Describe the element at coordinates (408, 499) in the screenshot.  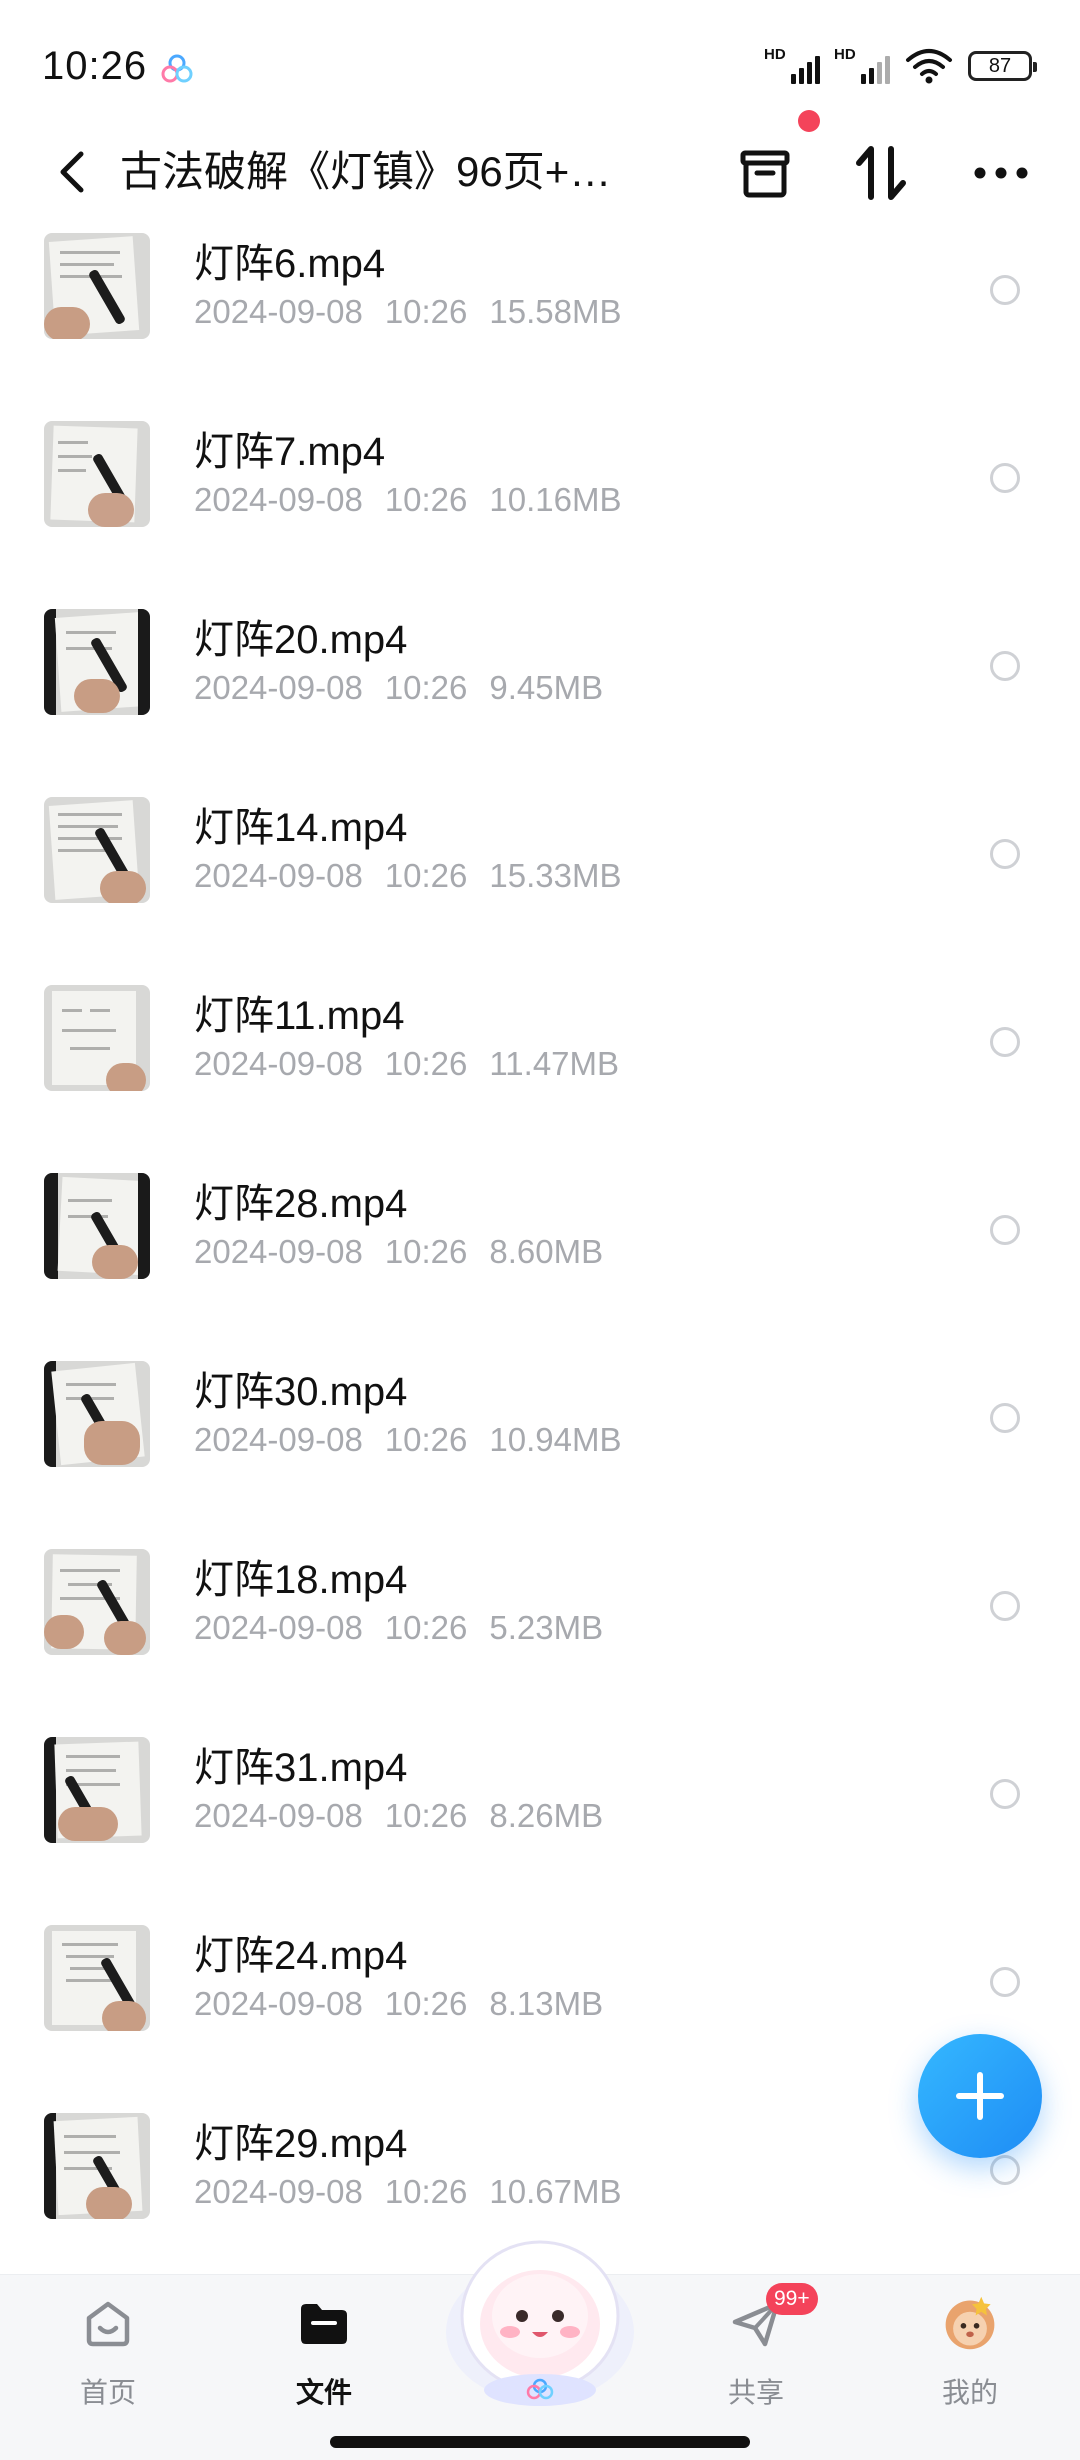
I see `file-meta: 2024-09-08 10:26 10.16MB` at that location.